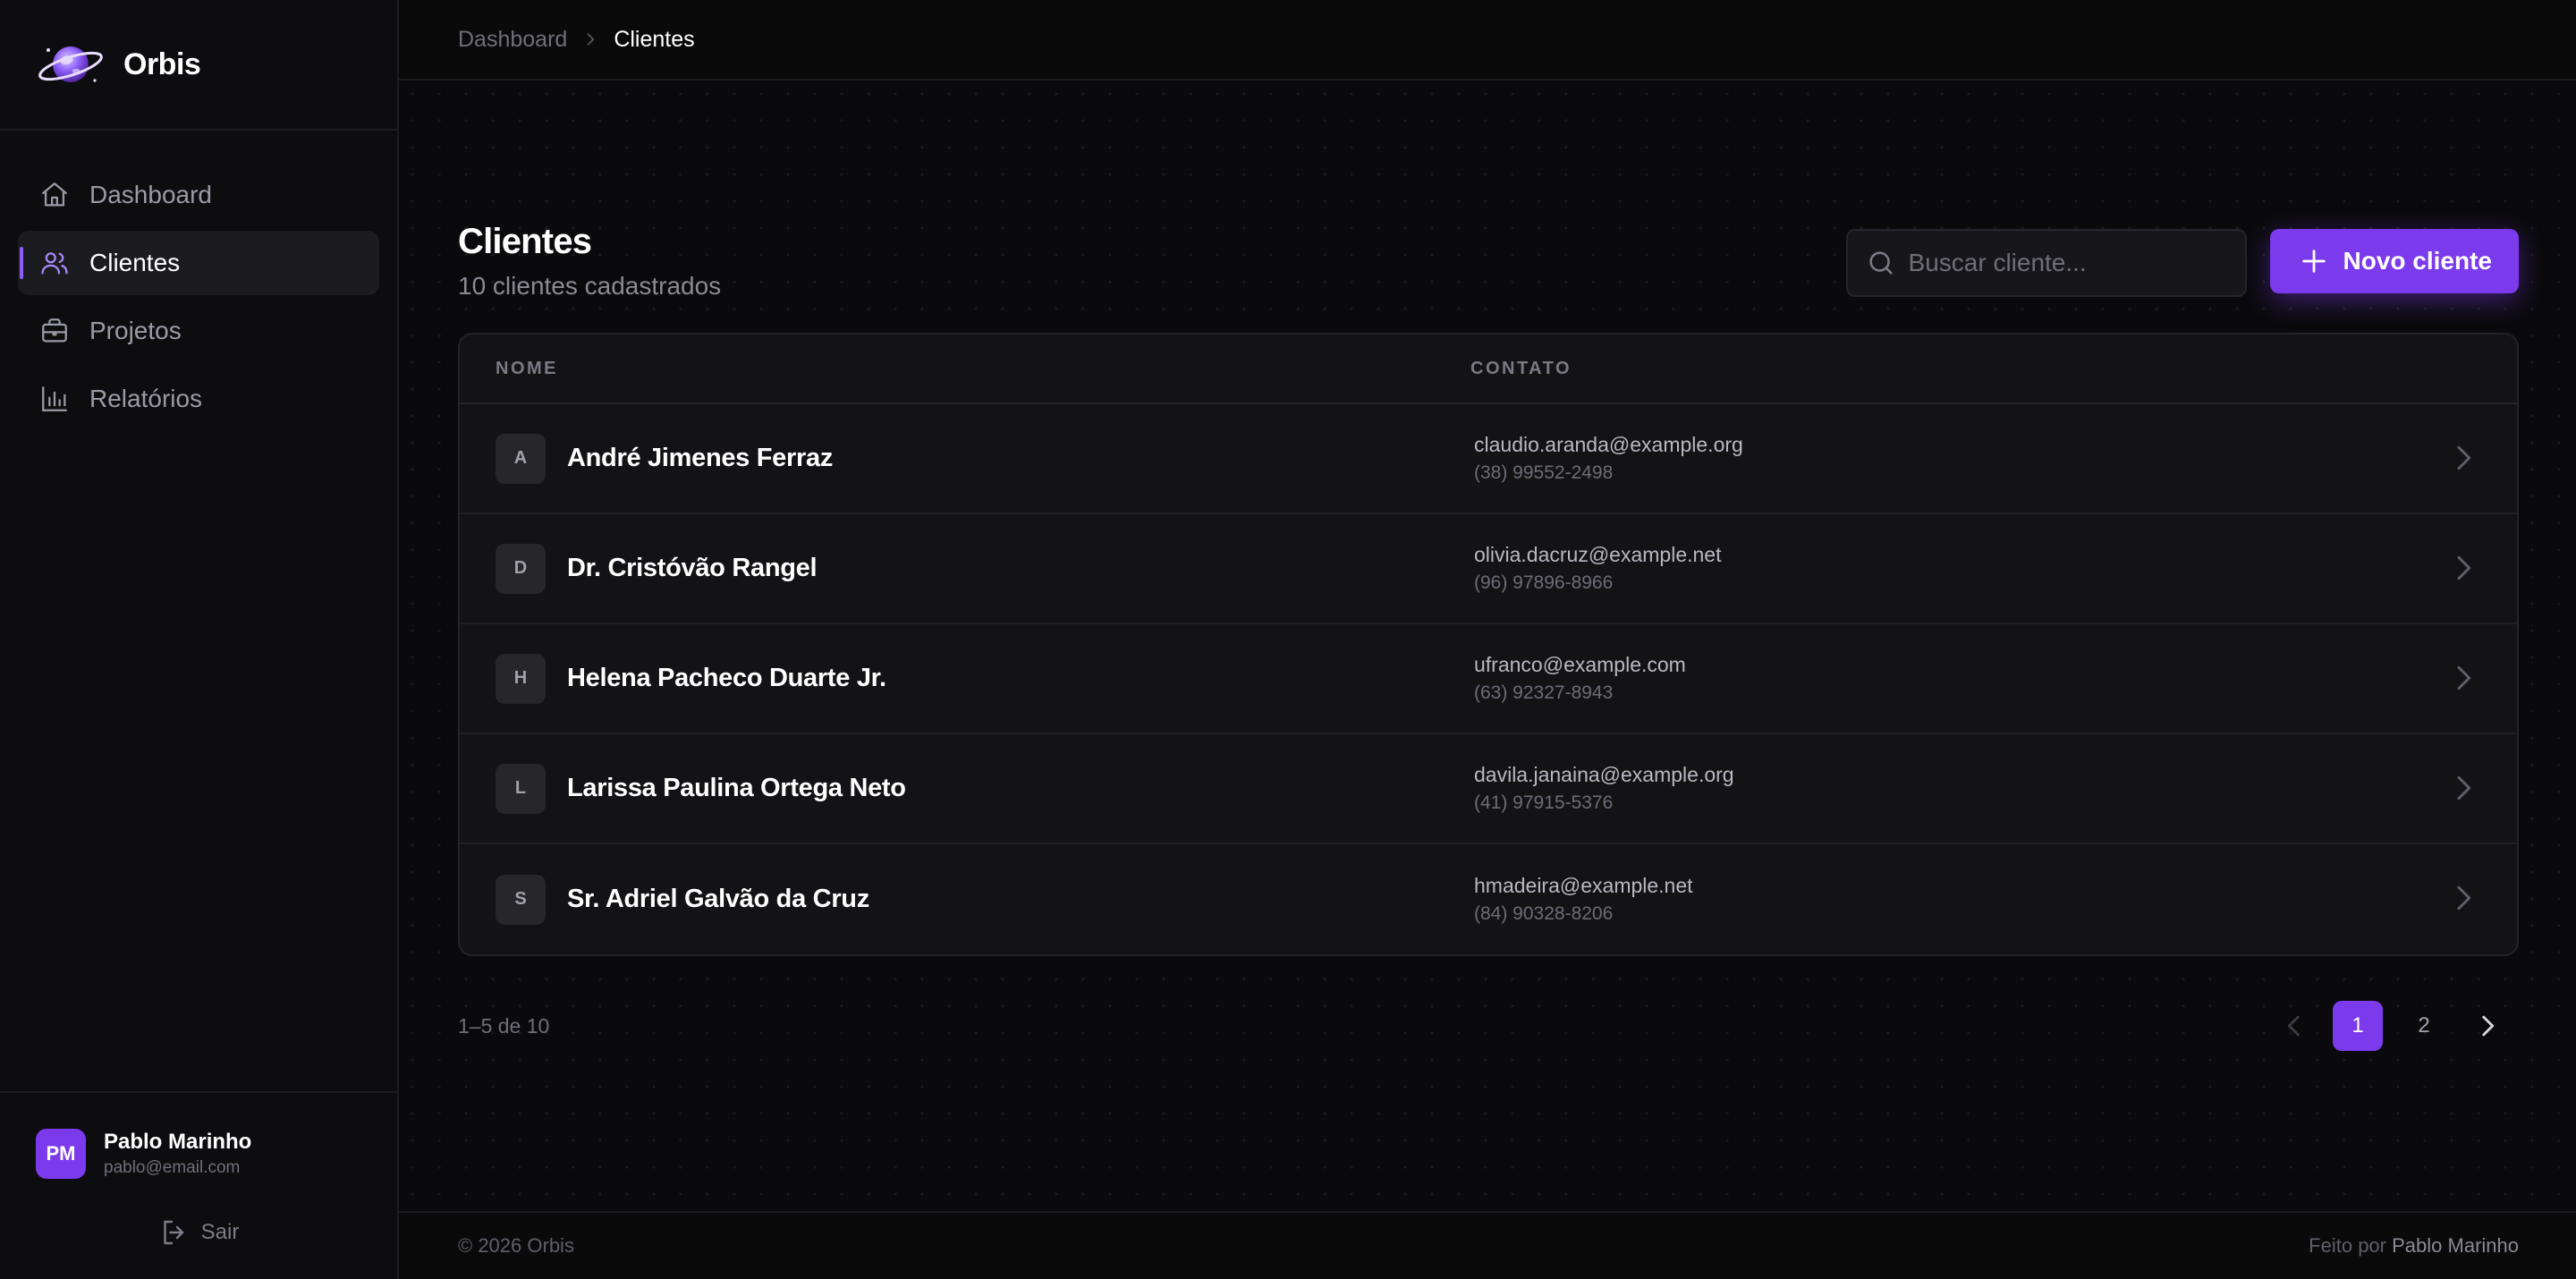 The height and width of the screenshot is (1279, 2576). What do you see at coordinates (1598, 555) in the screenshot?
I see `client-email: olivia.dacruz@example.net` at bounding box center [1598, 555].